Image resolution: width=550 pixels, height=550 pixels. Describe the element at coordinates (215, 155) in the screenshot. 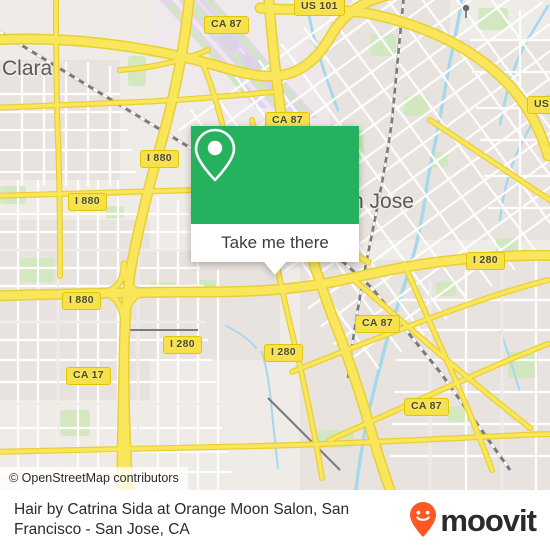

I see `map-pin-icon` at that location.